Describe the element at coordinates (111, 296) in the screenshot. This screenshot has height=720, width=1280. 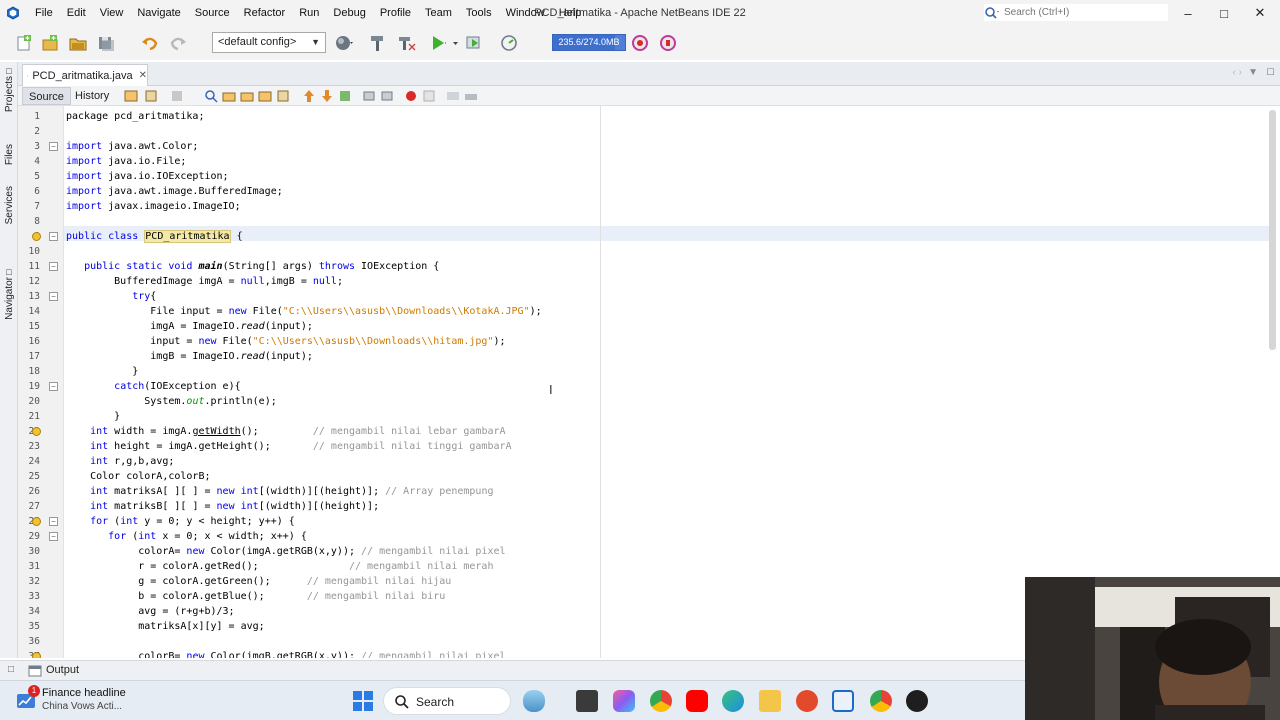
I see `code-line: try{` at that location.